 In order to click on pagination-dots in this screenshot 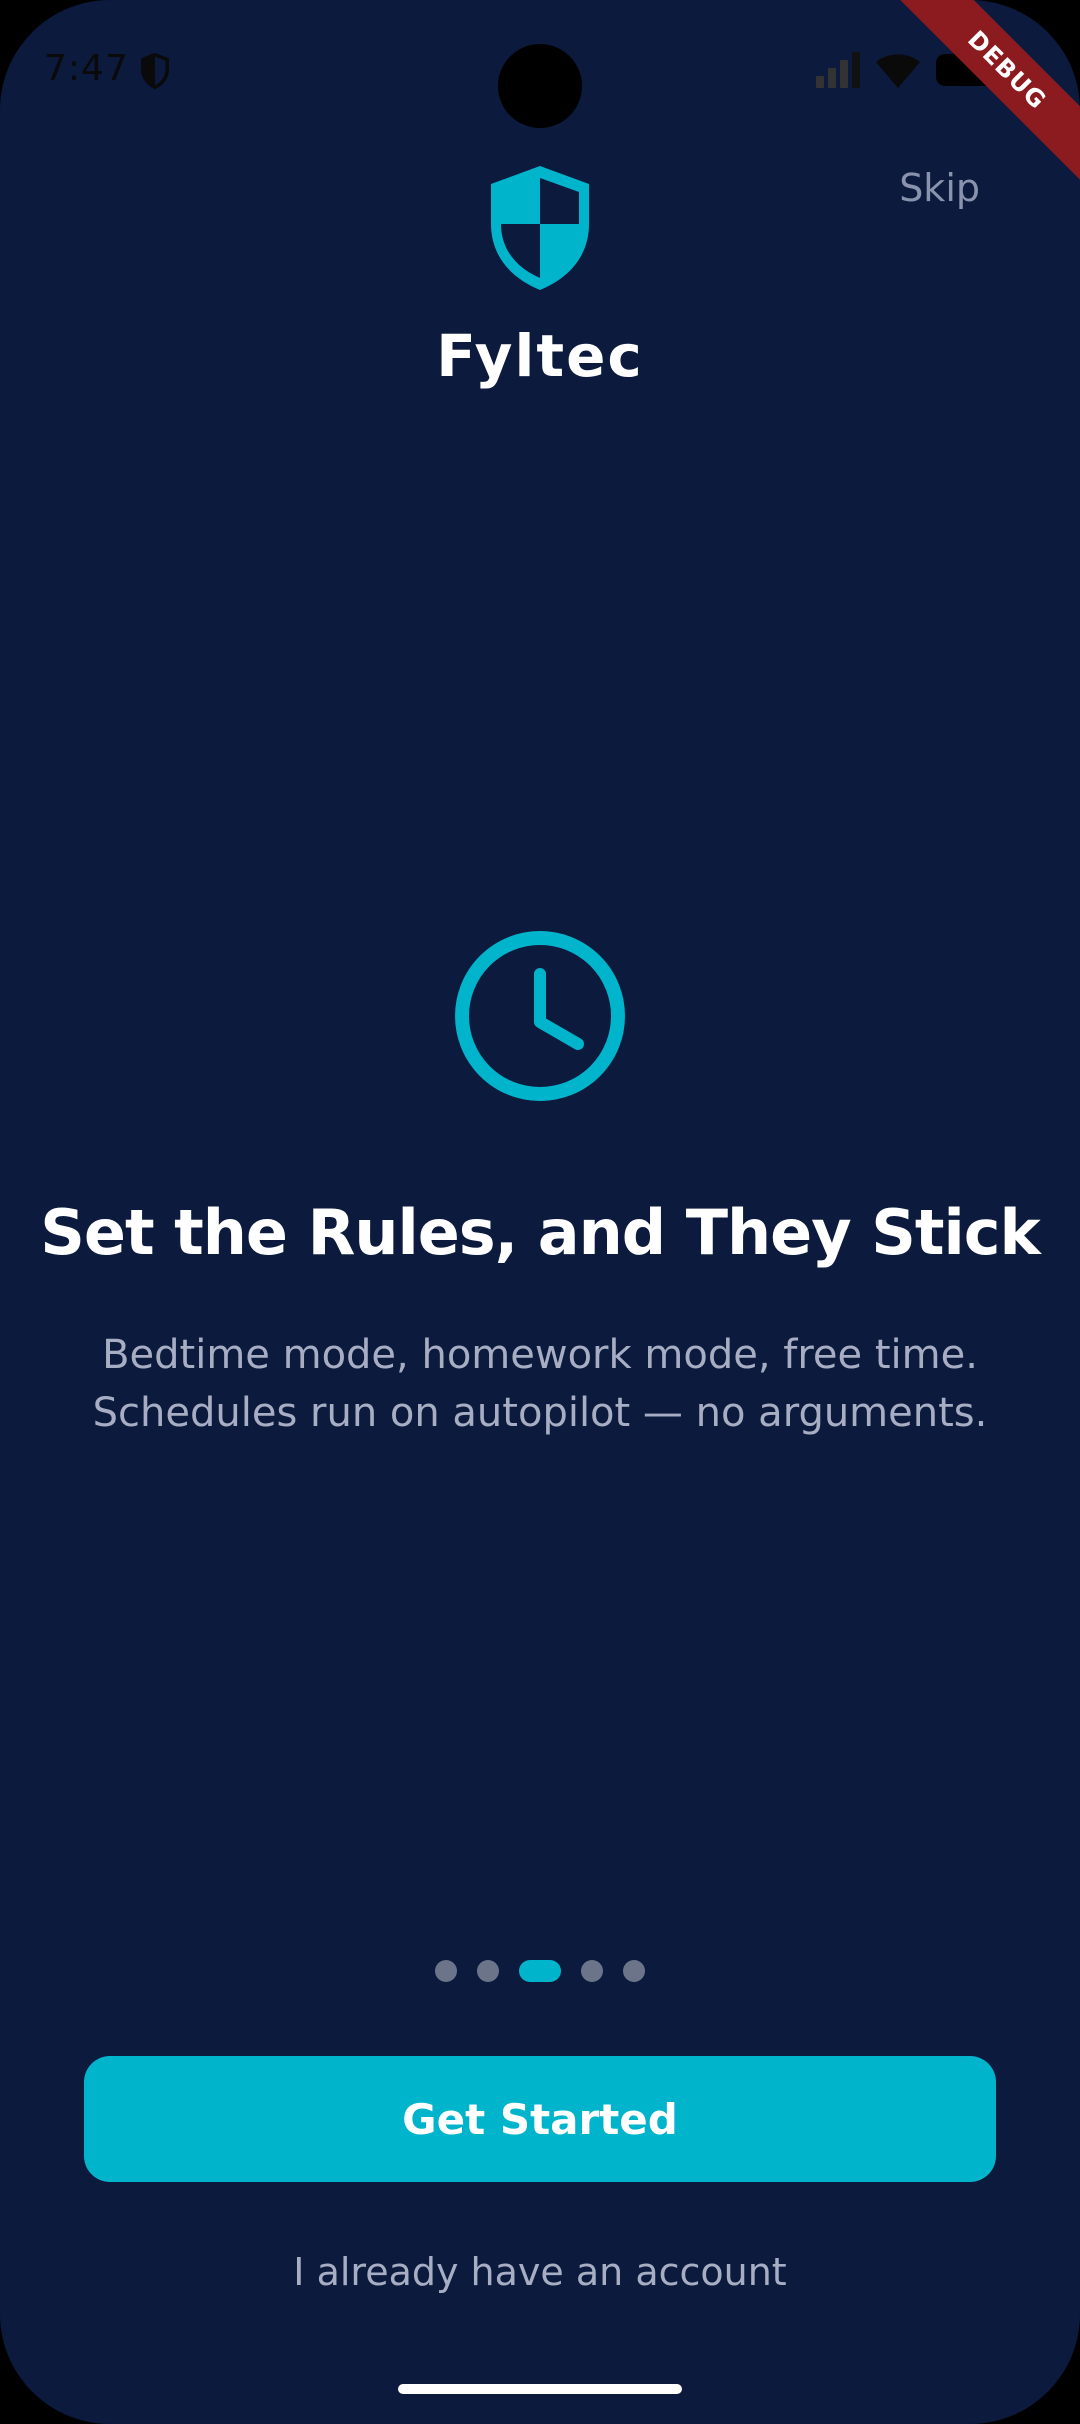, I will do `click(540, 1971)`.